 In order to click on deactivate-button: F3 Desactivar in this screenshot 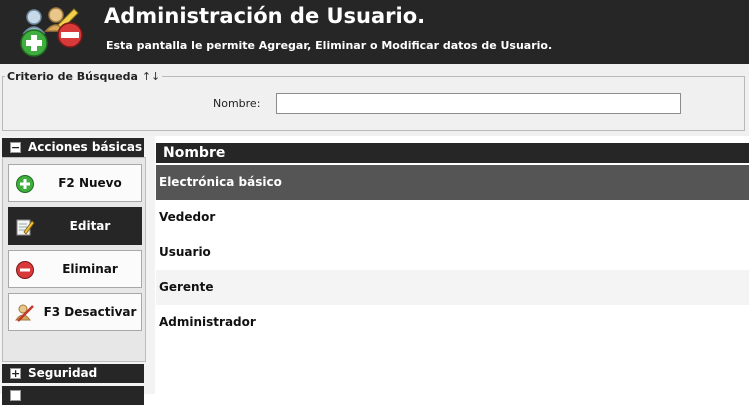, I will do `click(75, 312)`.